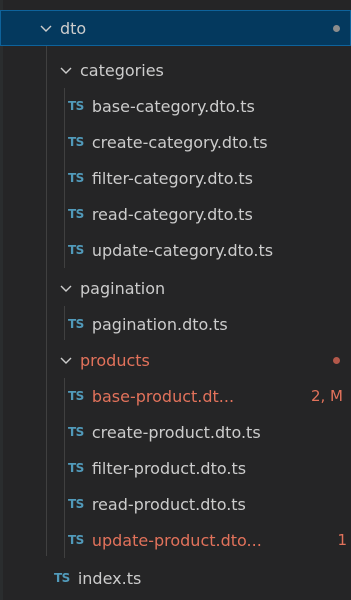  What do you see at coordinates (115, 360) in the screenshot?
I see `folder-label: products` at bounding box center [115, 360].